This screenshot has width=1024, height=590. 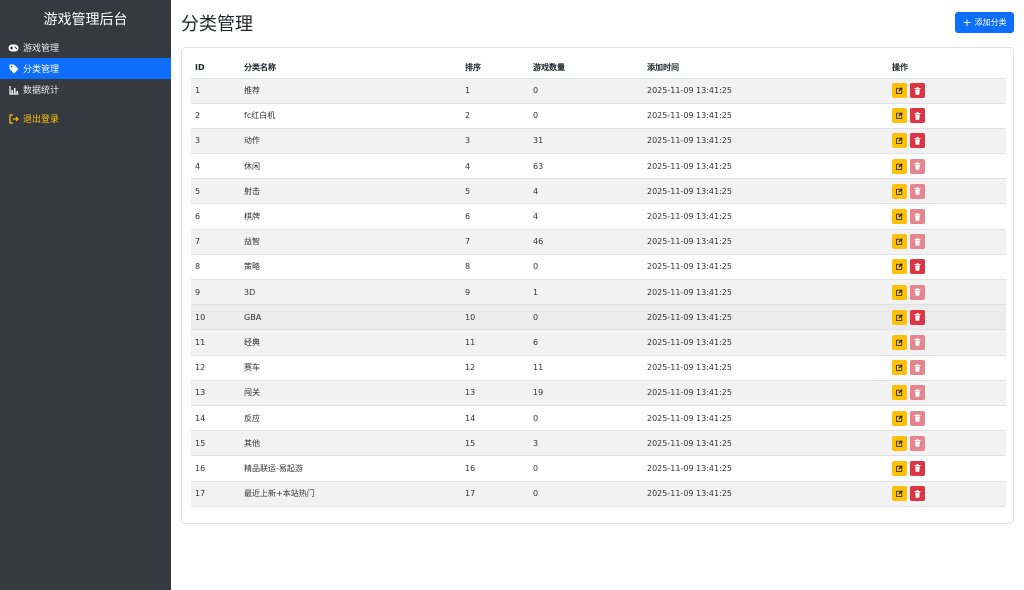 I want to click on sidebar-item-categories: 分类管理, so click(x=85, y=68).